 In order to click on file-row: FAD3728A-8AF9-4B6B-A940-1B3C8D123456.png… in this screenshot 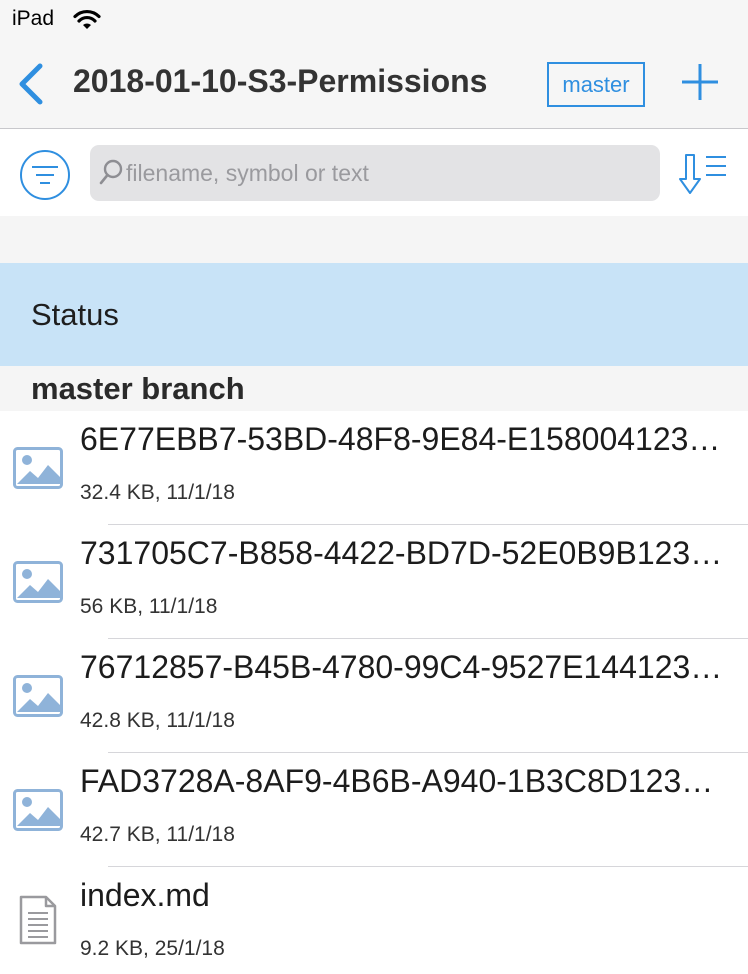, I will do `click(374, 810)`.